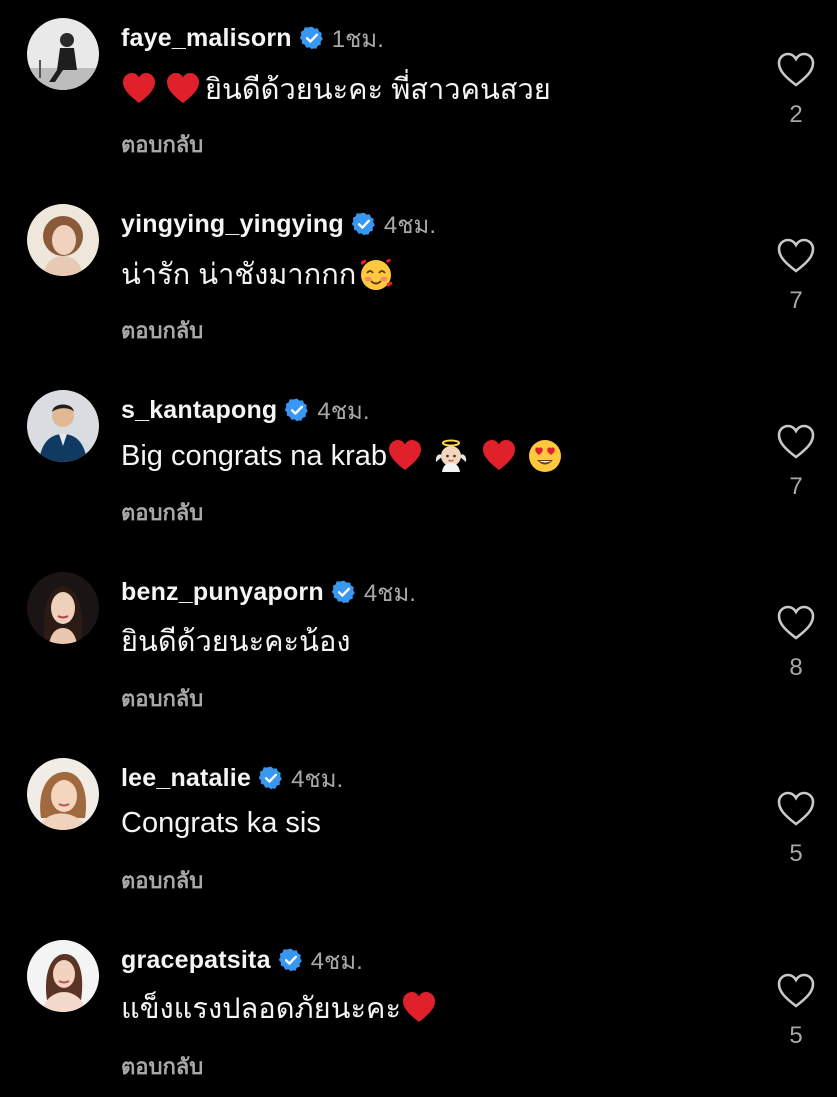  I want to click on comment-header: benz_punyaporn 4ชม., so click(268, 592).